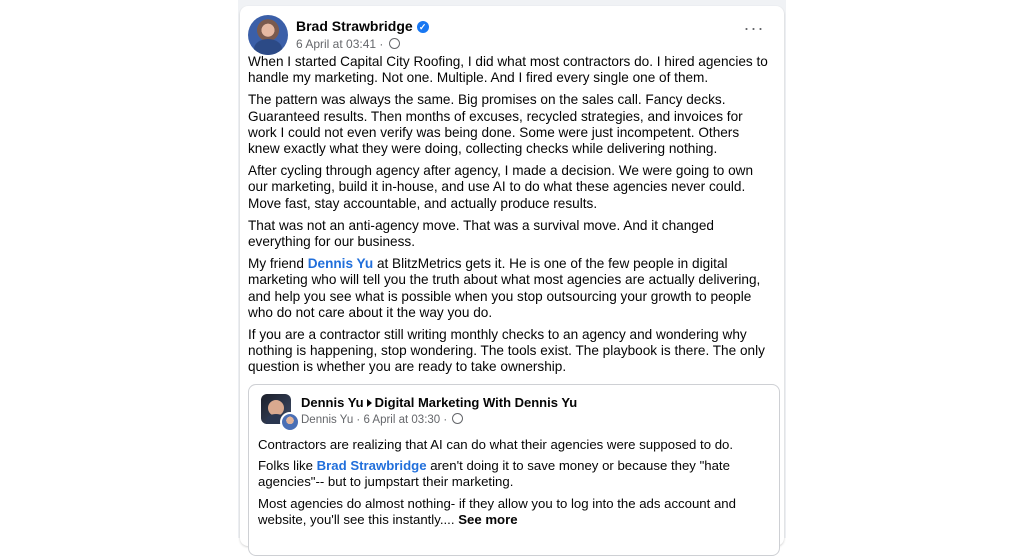 Image resolution: width=1024 pixels, height=556 pixels. I want to click on author-avatar, so click(268, 35).